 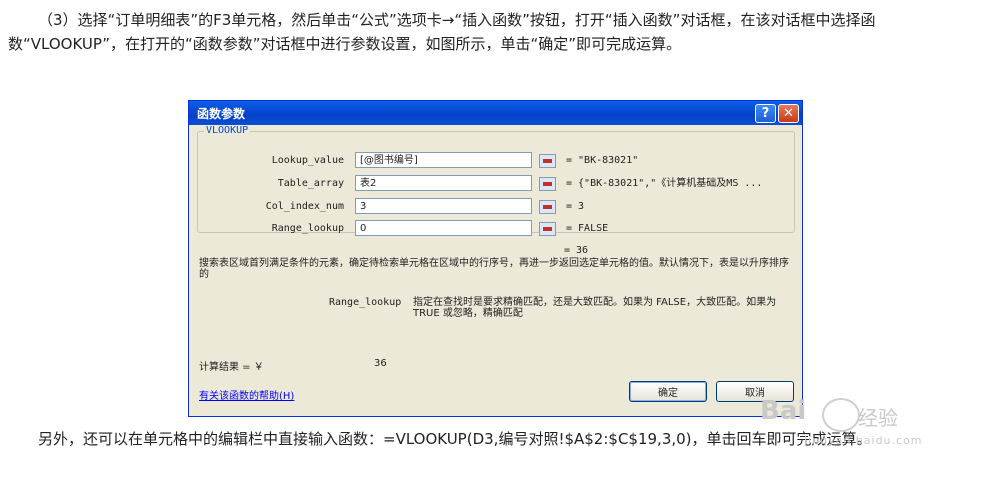 I want to click on calculation-result-label: 计算结果 = ￥, so click(x=231, y=367).